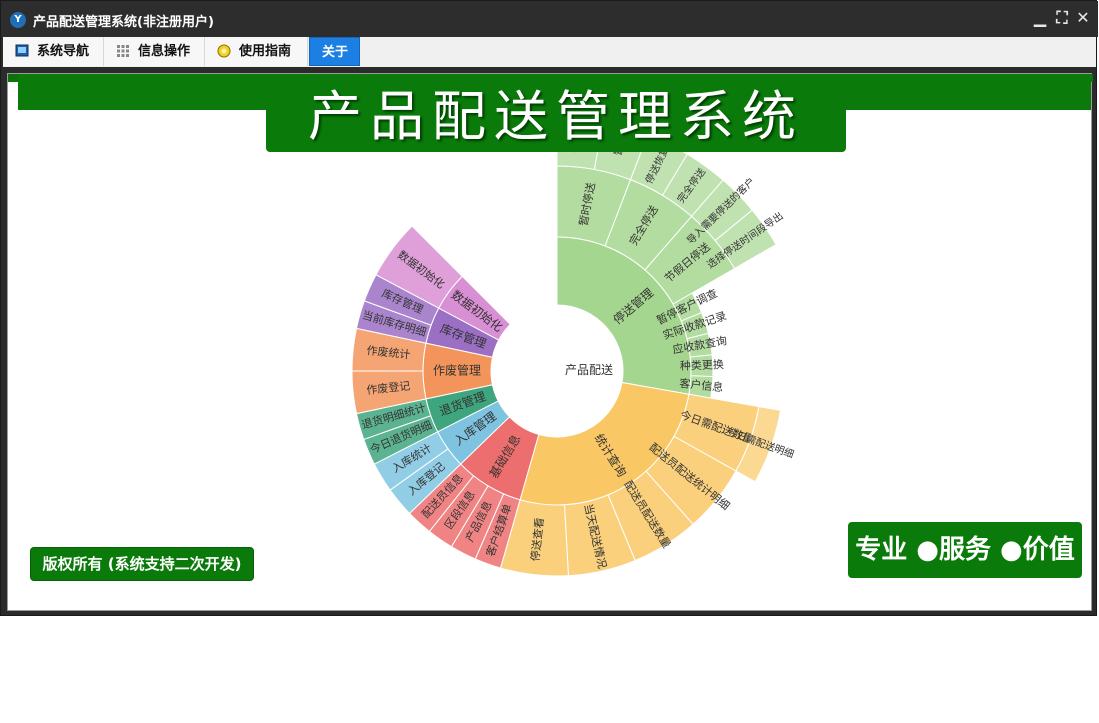 Image resolution: width=1099 pixels, height=723 pixels. I want to click on restore-button: ⛶, so click(1062, 18).